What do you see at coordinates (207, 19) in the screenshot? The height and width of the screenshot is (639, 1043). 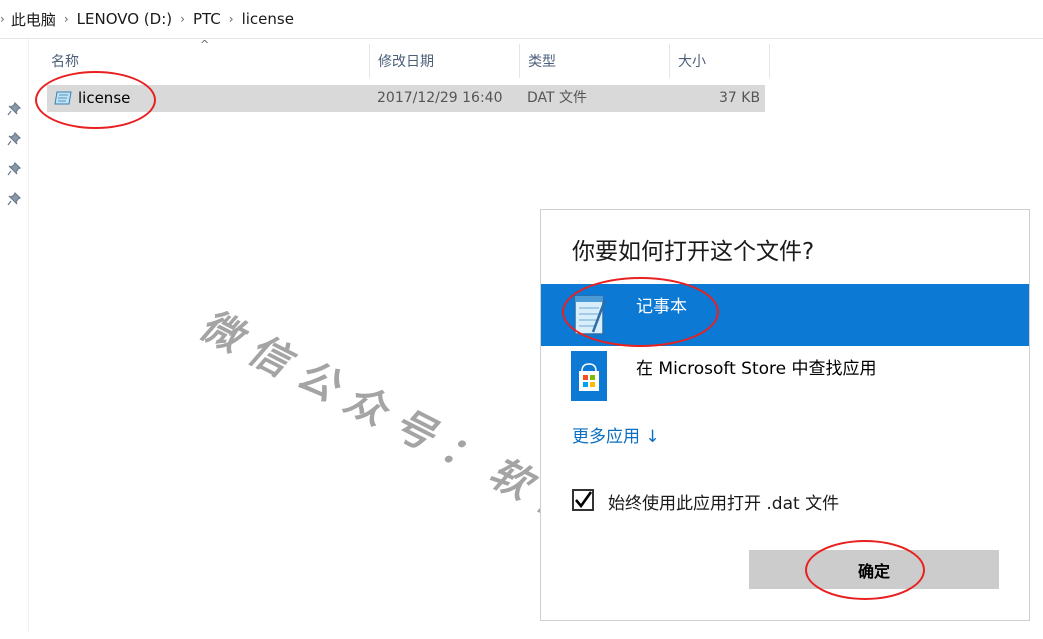 I see `breadcrumb-item-ptc: PTC` at bounding box center [207, 19].